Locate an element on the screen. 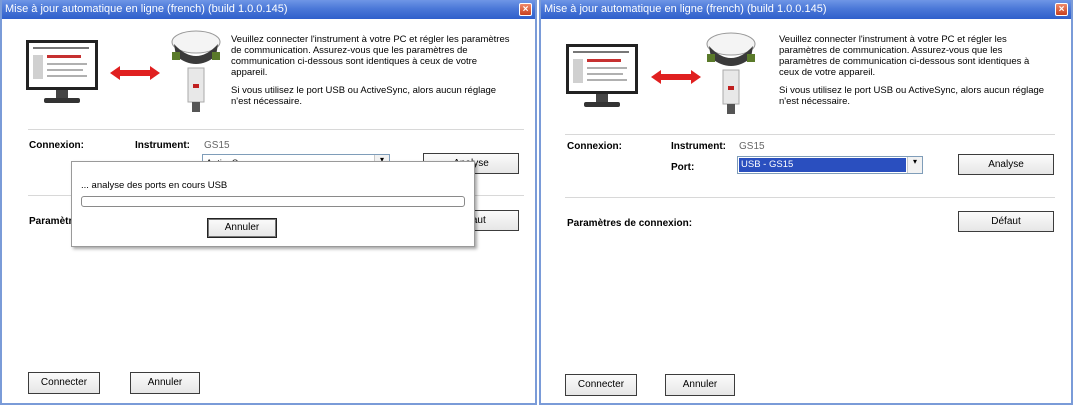 The width and height of the screenshot is (1073, 405). port-value: USB - GS15 is located at coordinates (822, 165).